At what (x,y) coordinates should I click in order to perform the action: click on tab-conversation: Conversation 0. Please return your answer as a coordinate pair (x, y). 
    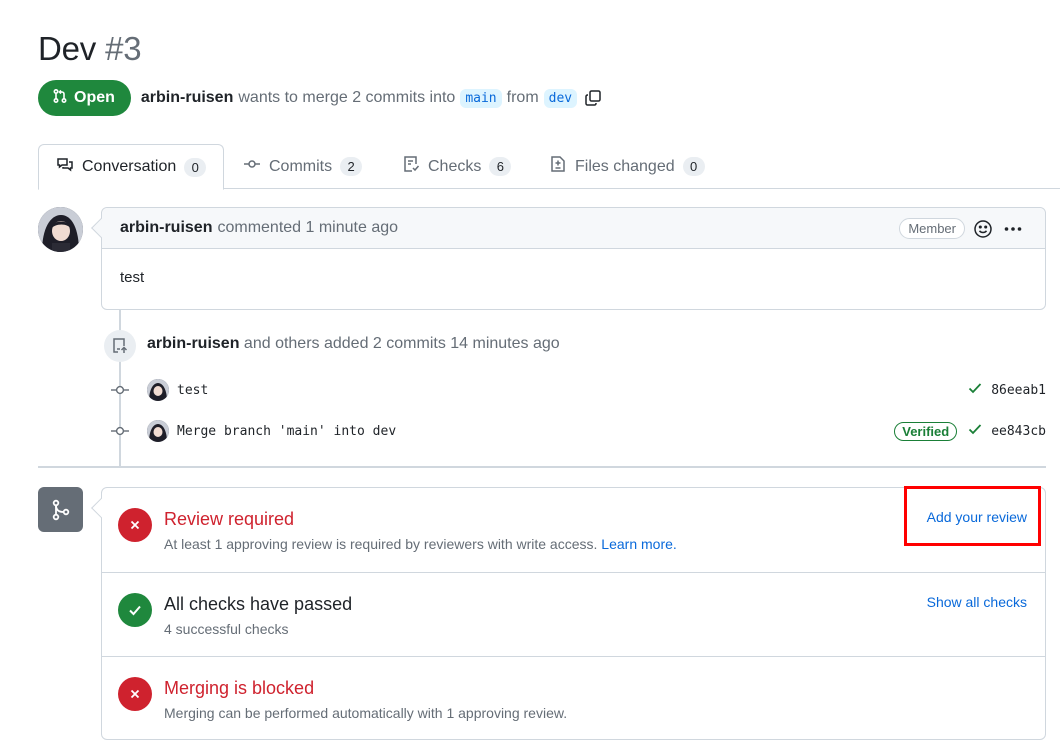
    Looking at the image, I should click on (131, 167).